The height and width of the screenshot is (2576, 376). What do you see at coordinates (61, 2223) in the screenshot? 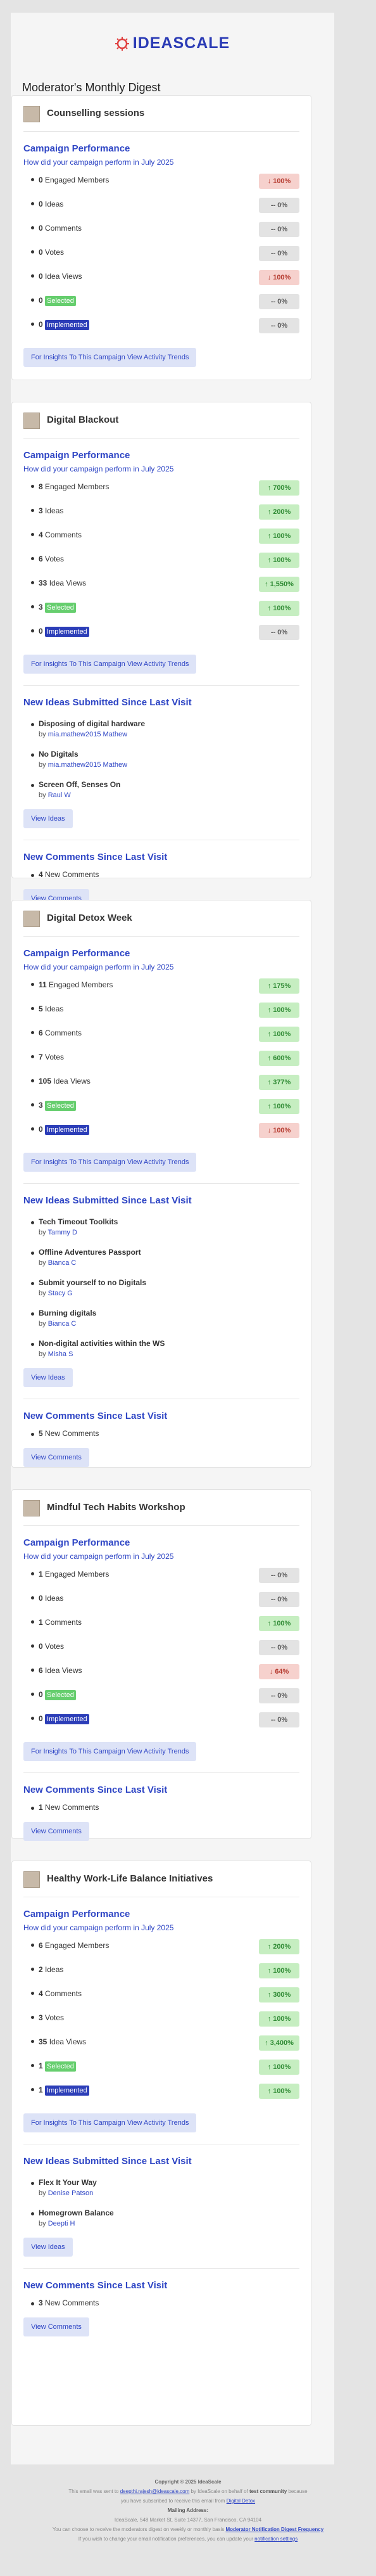
I see `author-link: Deepti H` at bounding box center [61, 2223].